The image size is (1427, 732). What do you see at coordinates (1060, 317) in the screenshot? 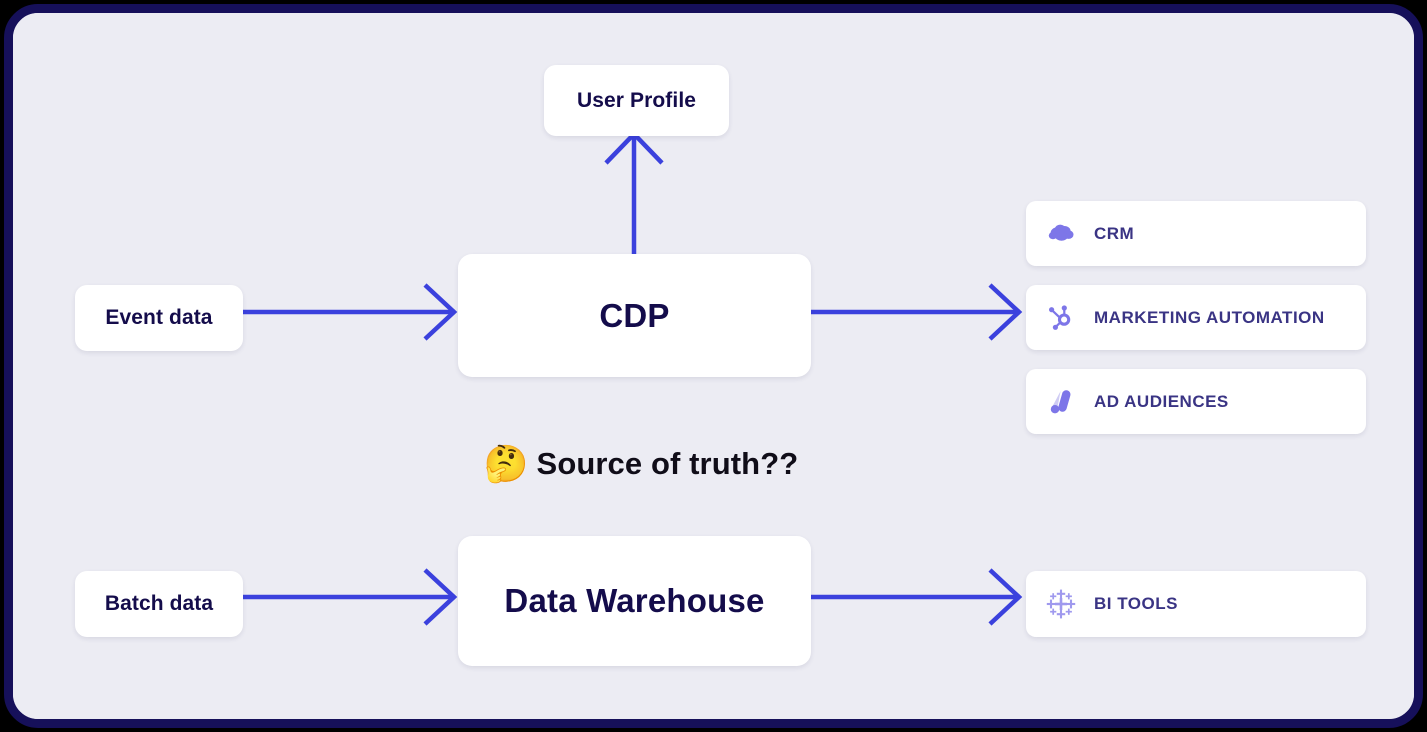
I see `hubspot-sprocket-icon` at bounding box center [1060, 317].